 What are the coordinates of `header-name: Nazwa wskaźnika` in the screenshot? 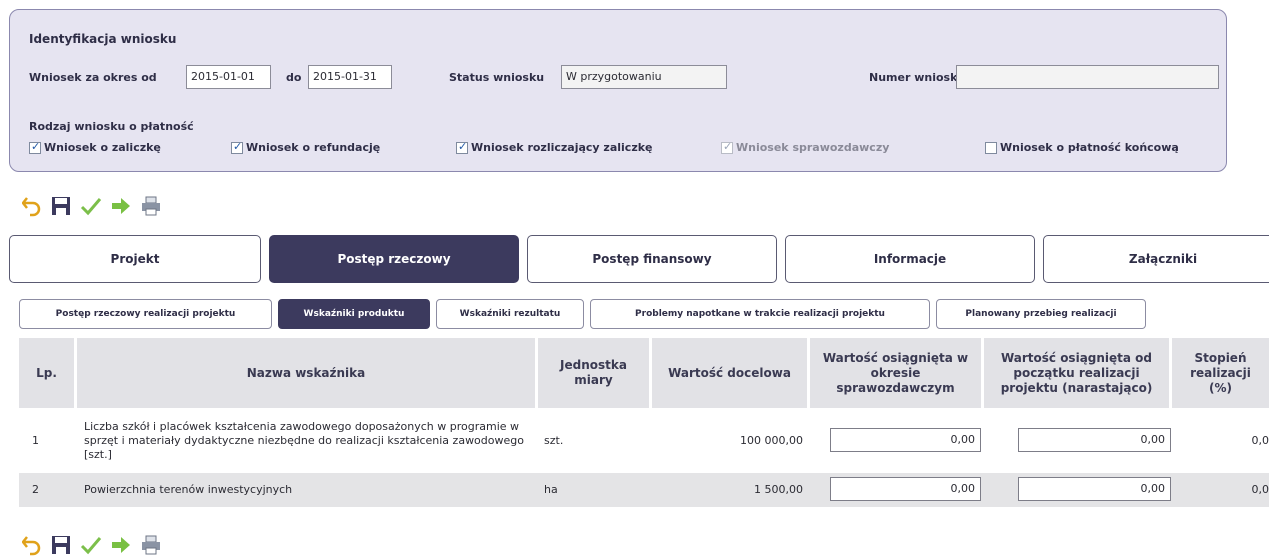 It's located at (306, 373).